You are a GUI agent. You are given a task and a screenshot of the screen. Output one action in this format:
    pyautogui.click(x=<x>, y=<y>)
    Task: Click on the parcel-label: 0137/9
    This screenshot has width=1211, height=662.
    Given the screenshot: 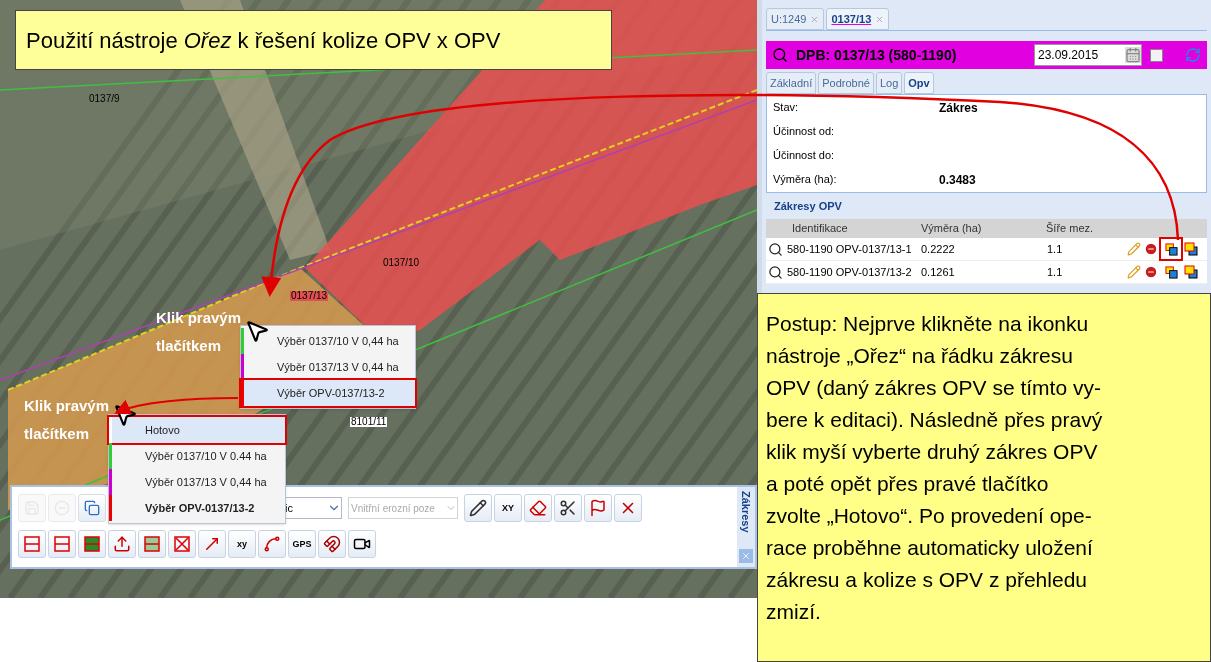 What is the action you would take?
    pyautogui.click(x=104, y=99)
    